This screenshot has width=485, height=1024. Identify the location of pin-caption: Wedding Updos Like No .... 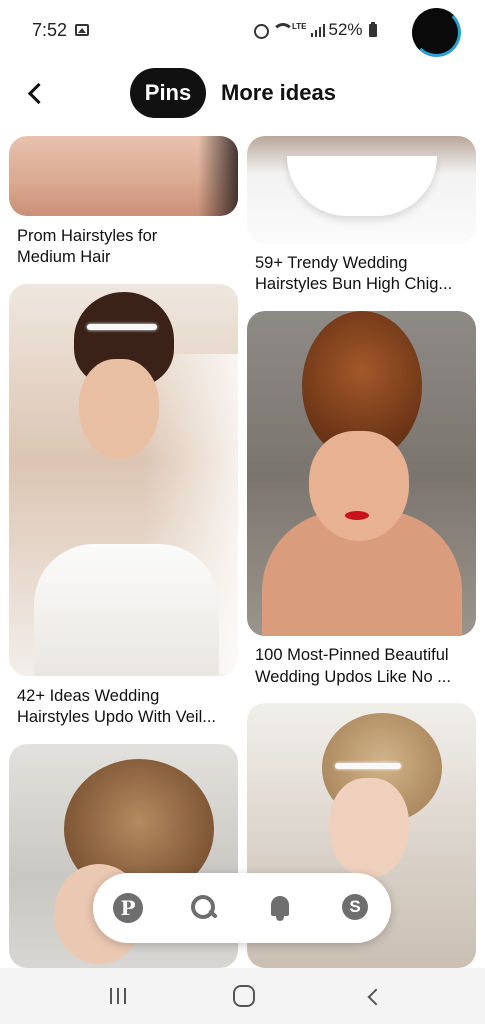
(353, 677).